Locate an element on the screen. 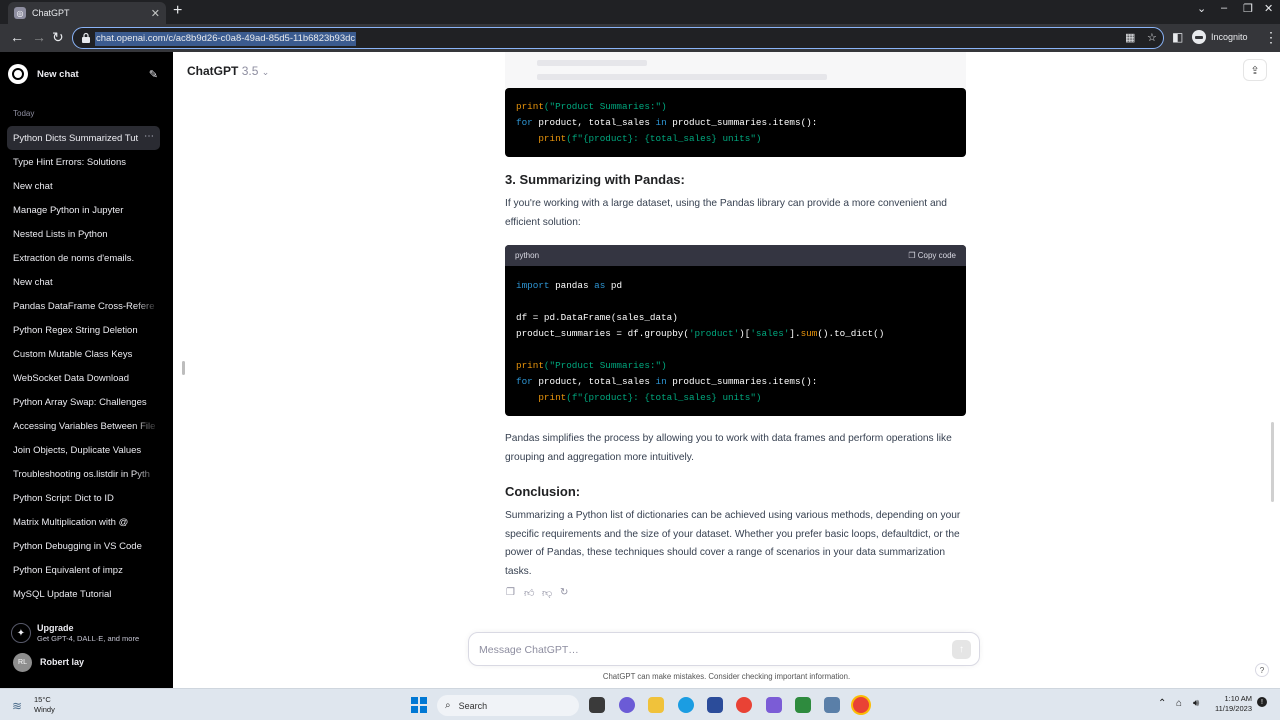  side-panel-icon: ◧ is located at coordinates (1177, 37).